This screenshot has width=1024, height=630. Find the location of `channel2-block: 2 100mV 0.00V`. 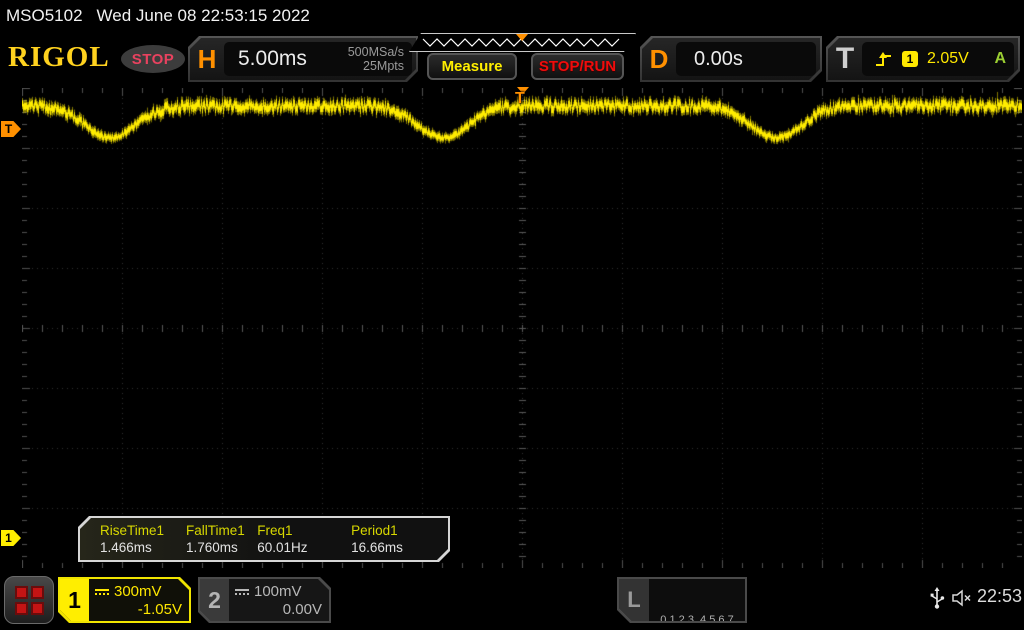

channel2-block: 2 100mV 0.00V is located at coordinates (264, 600).